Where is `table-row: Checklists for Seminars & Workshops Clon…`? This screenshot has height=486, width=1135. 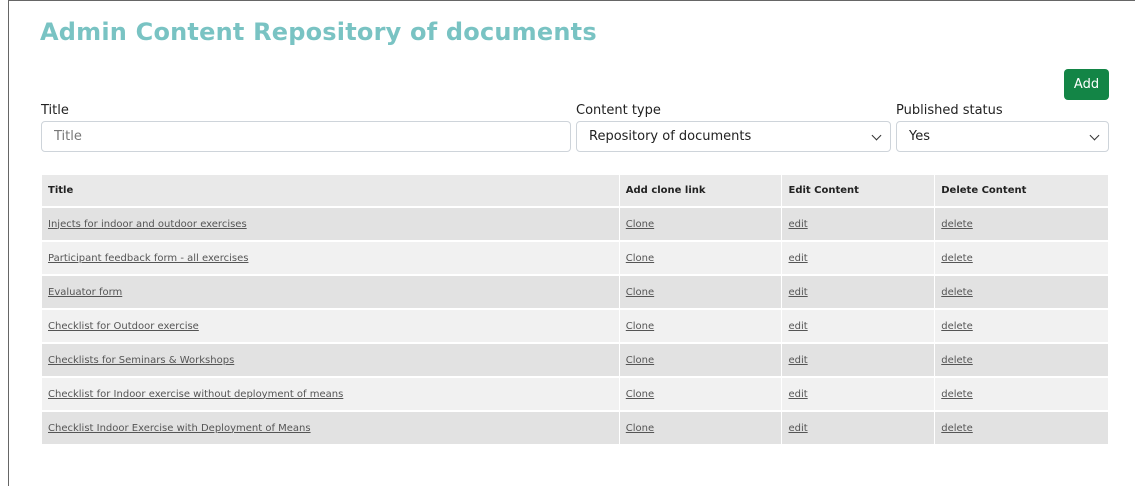 table-row: Checklists for Seminars & Workshops Clon… is located at coordinates (575, 360).